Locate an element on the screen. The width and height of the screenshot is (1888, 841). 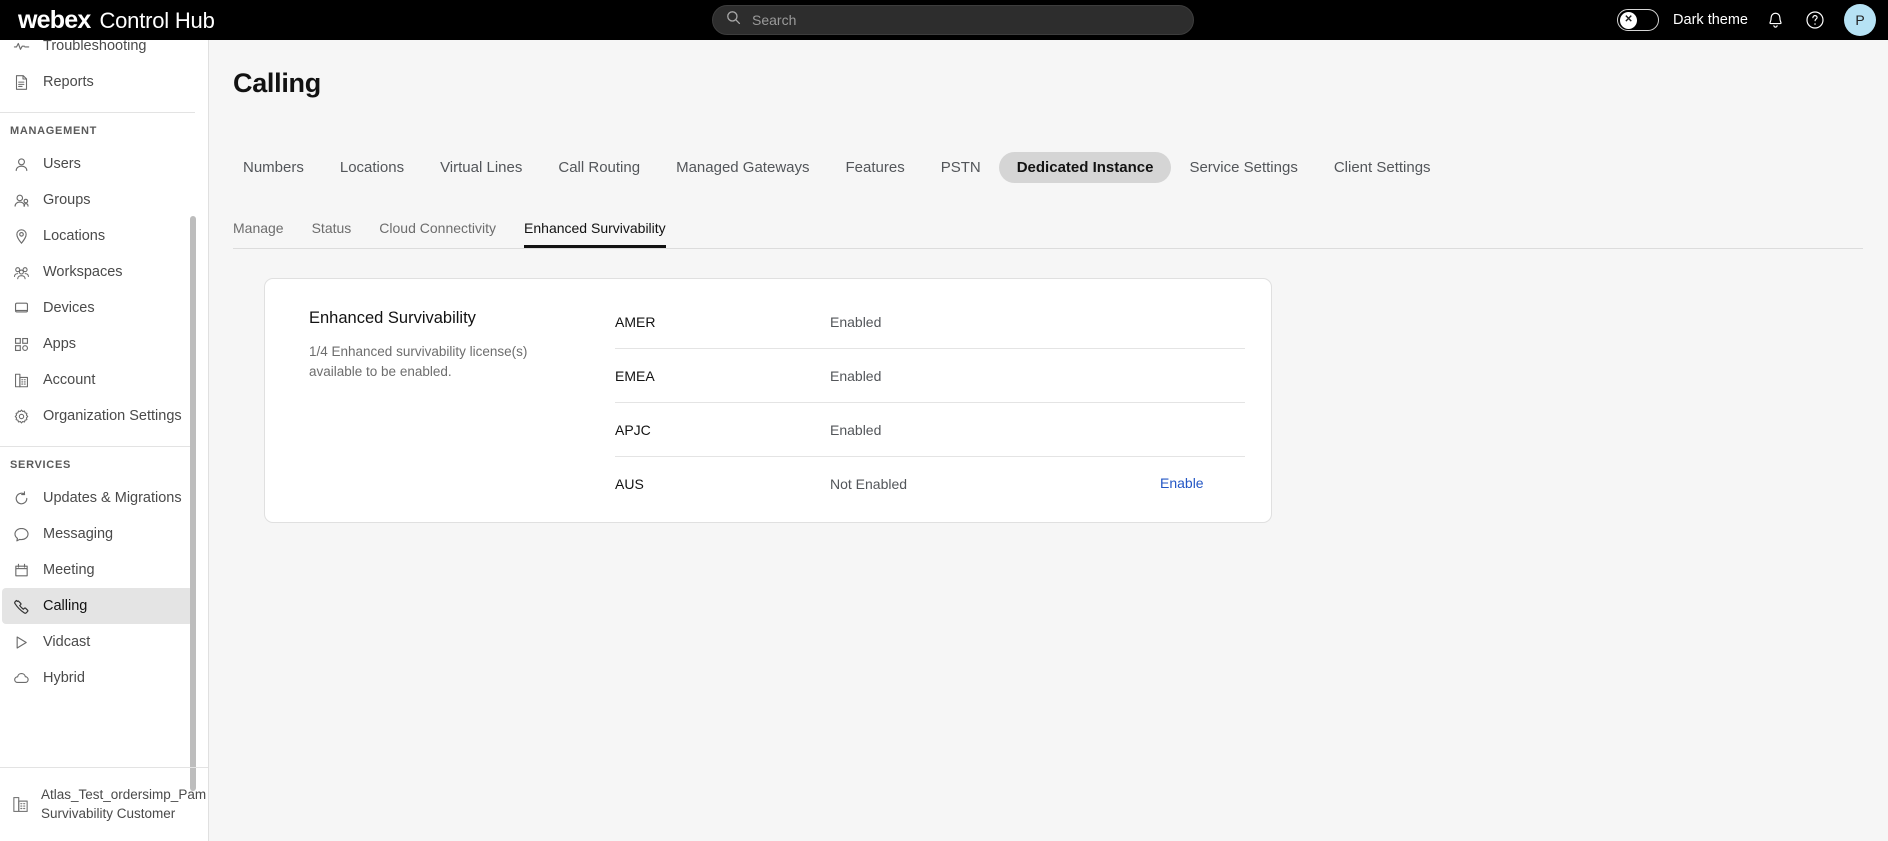
sidebar-item-label: Devices is located at coordinates (69, 308).